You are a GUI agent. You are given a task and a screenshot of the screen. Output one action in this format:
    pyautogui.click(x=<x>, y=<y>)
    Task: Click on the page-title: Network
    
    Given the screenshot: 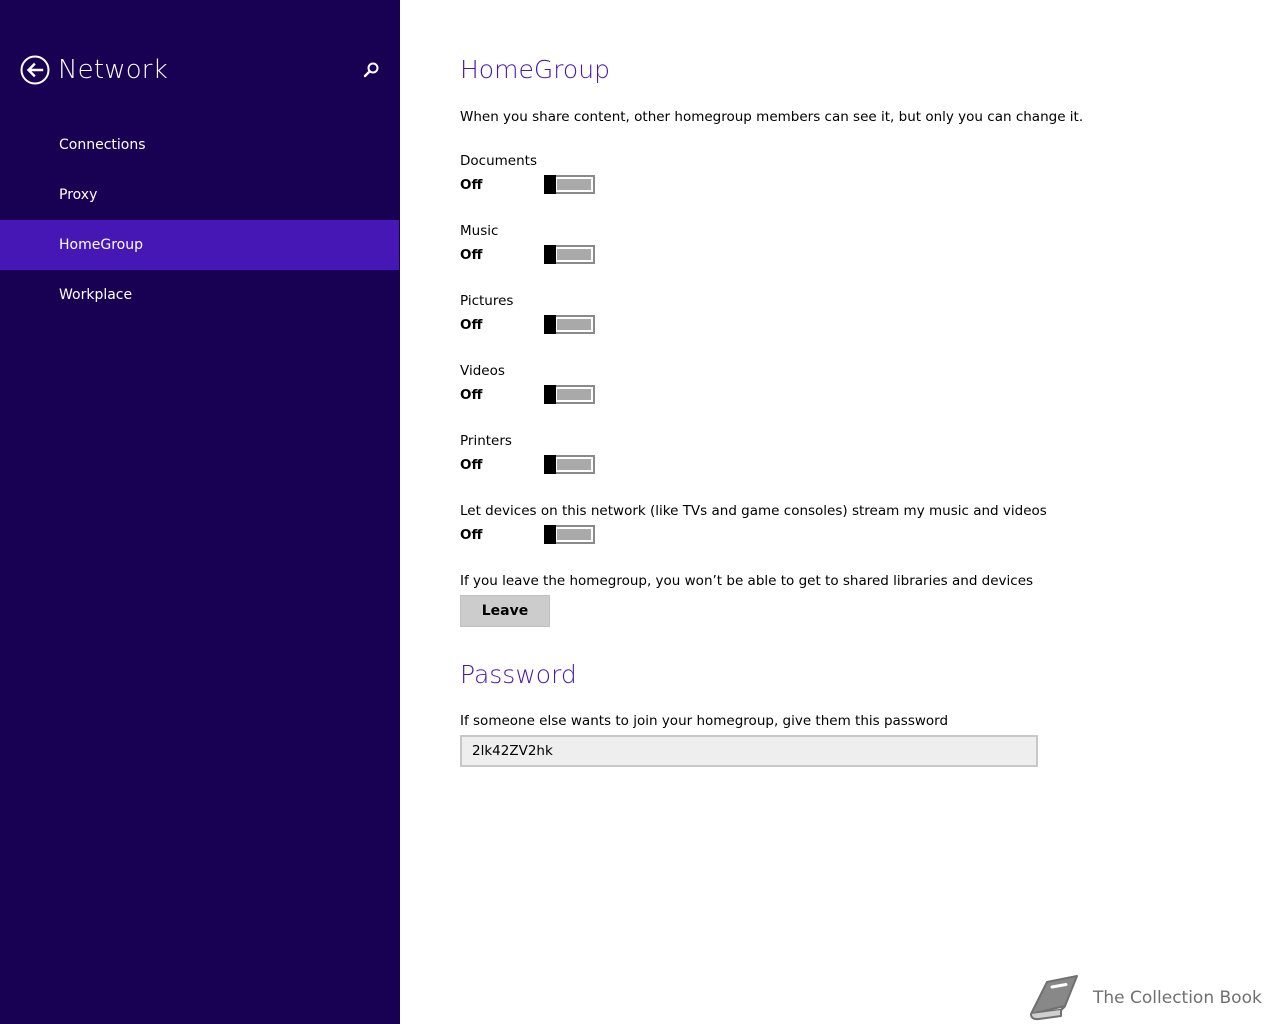 What is the action you would take?
    pyautogui.click(x=113, y=70)
    